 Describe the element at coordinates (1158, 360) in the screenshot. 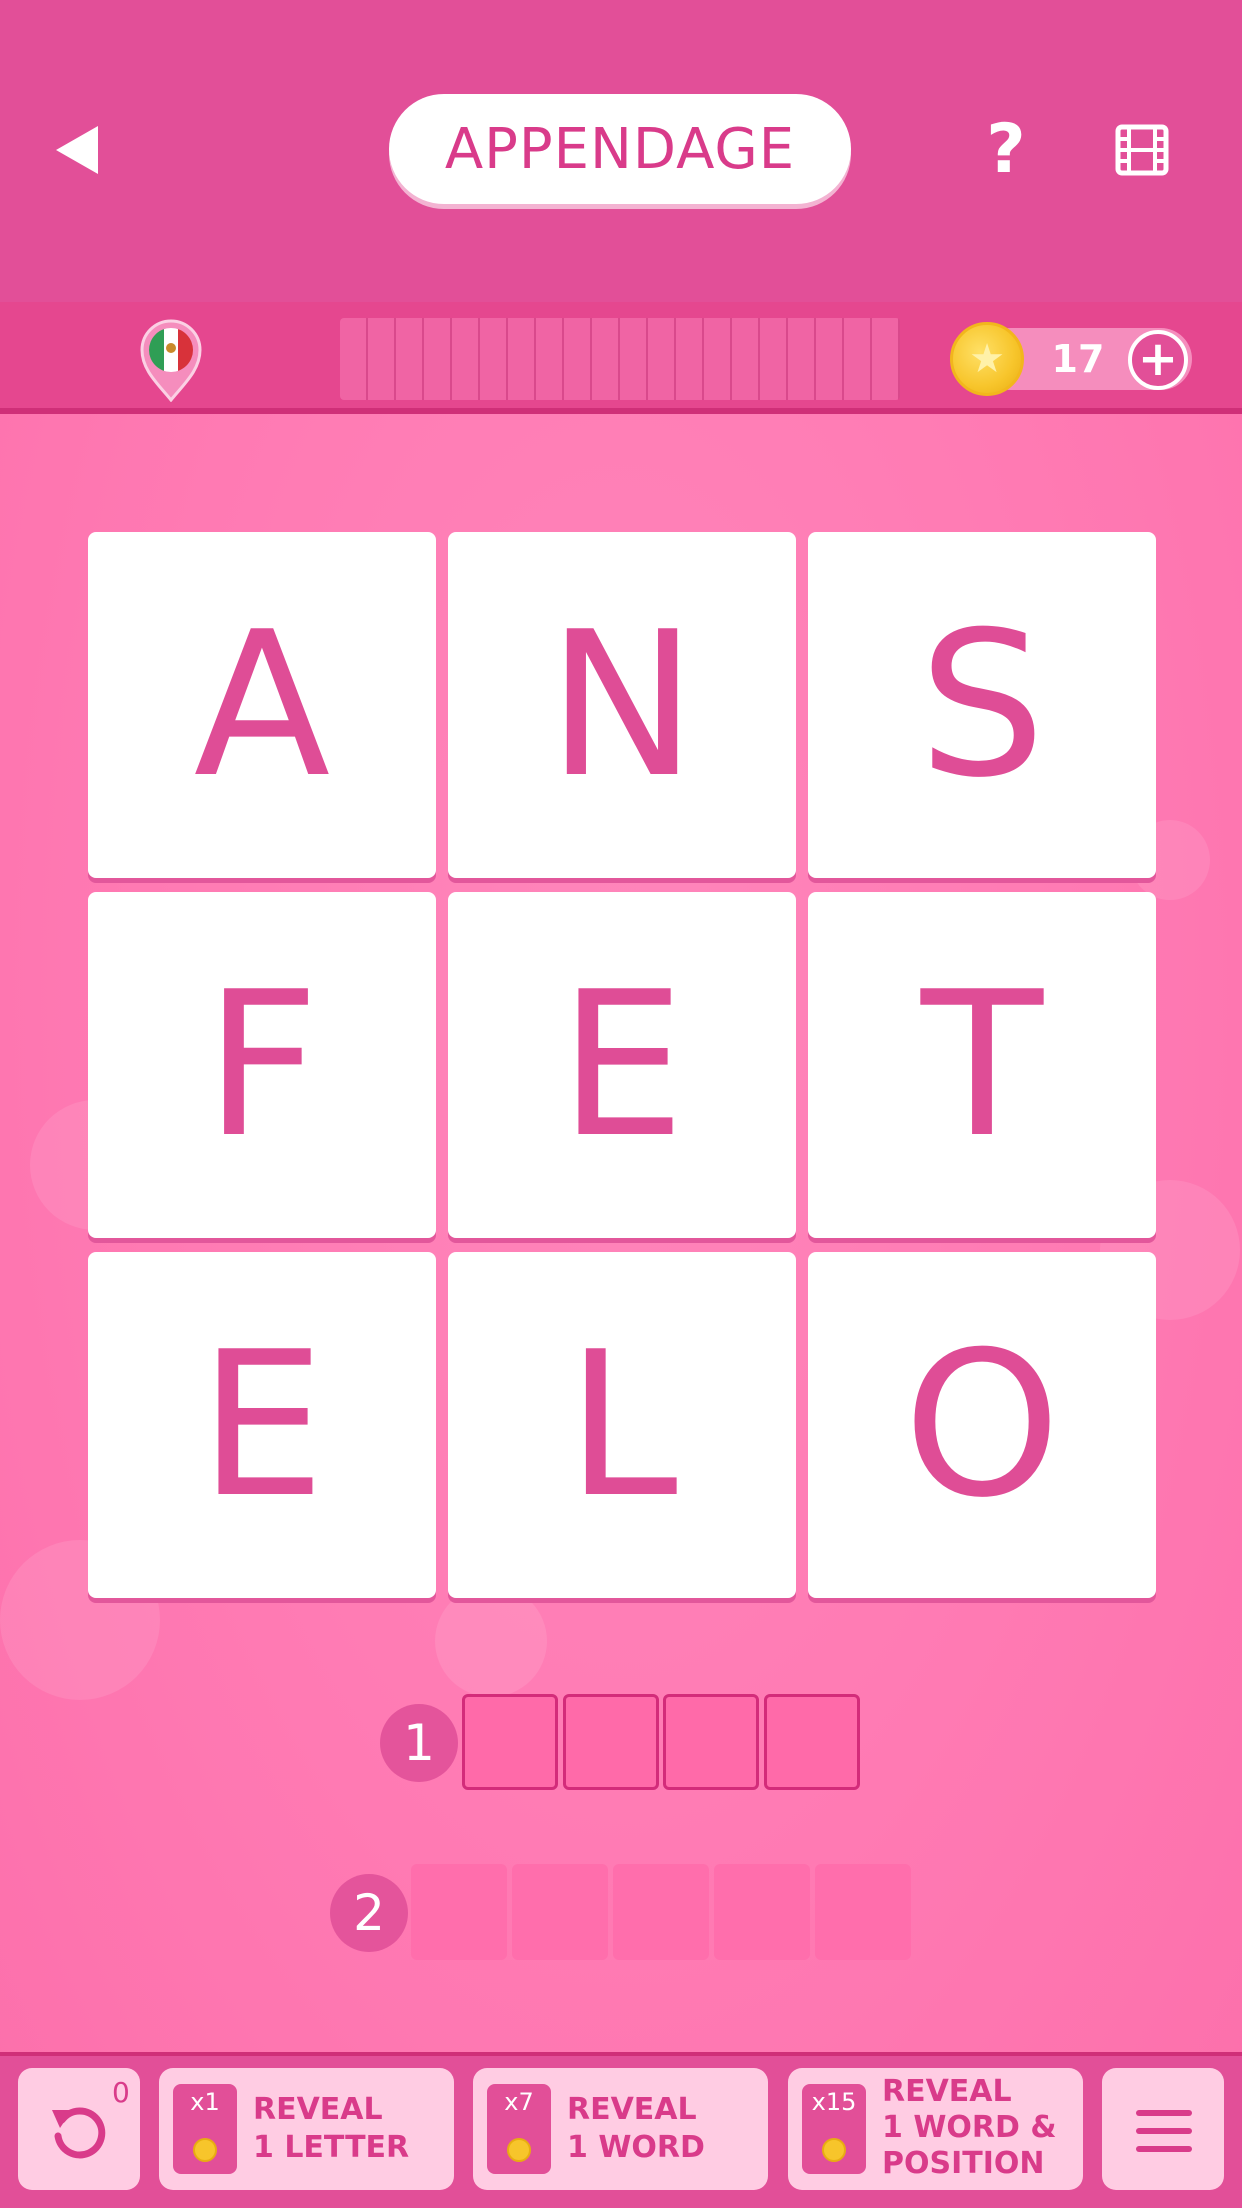

I see `add-coins-button: +` at that location.